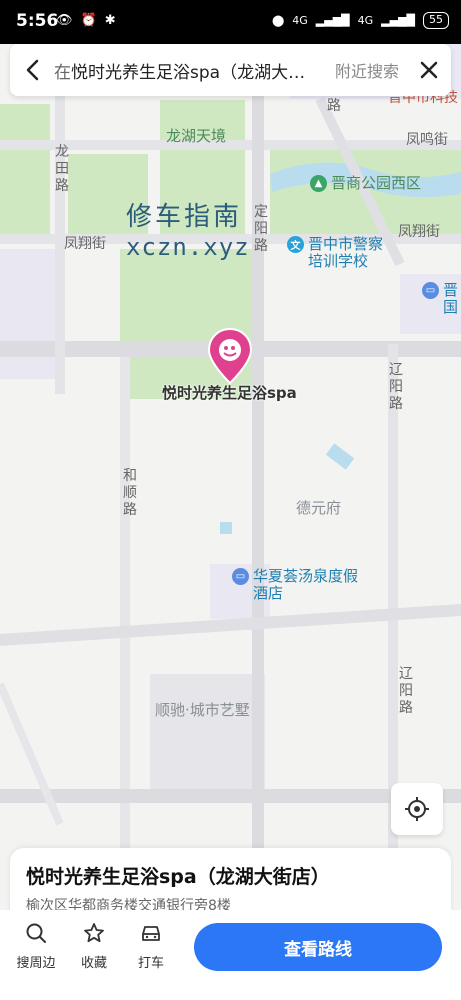 This screenshot has width=461, height=1000. What do you see at coordinates (295, 244) in the screenshot?
I see `school-icon: 文` at bounding box center [295, 244].